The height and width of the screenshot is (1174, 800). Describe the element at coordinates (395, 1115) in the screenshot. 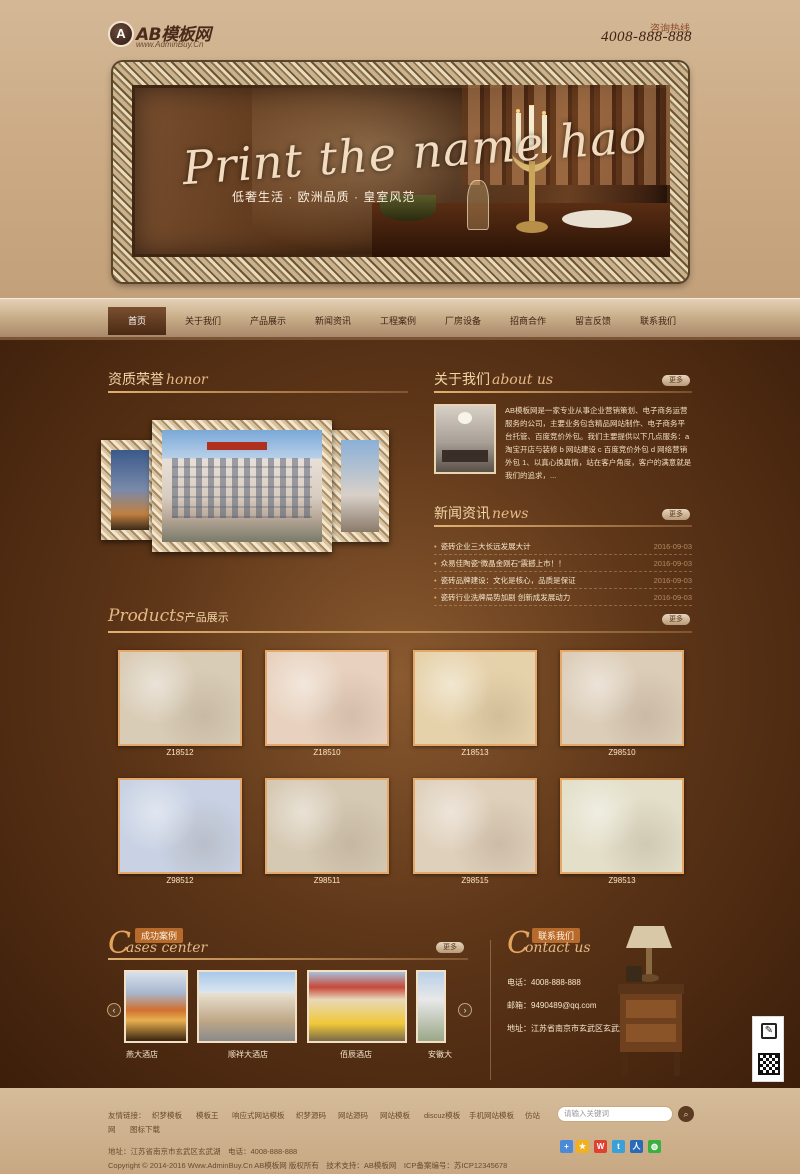

I see `footer-link: 网站模板` at that location.